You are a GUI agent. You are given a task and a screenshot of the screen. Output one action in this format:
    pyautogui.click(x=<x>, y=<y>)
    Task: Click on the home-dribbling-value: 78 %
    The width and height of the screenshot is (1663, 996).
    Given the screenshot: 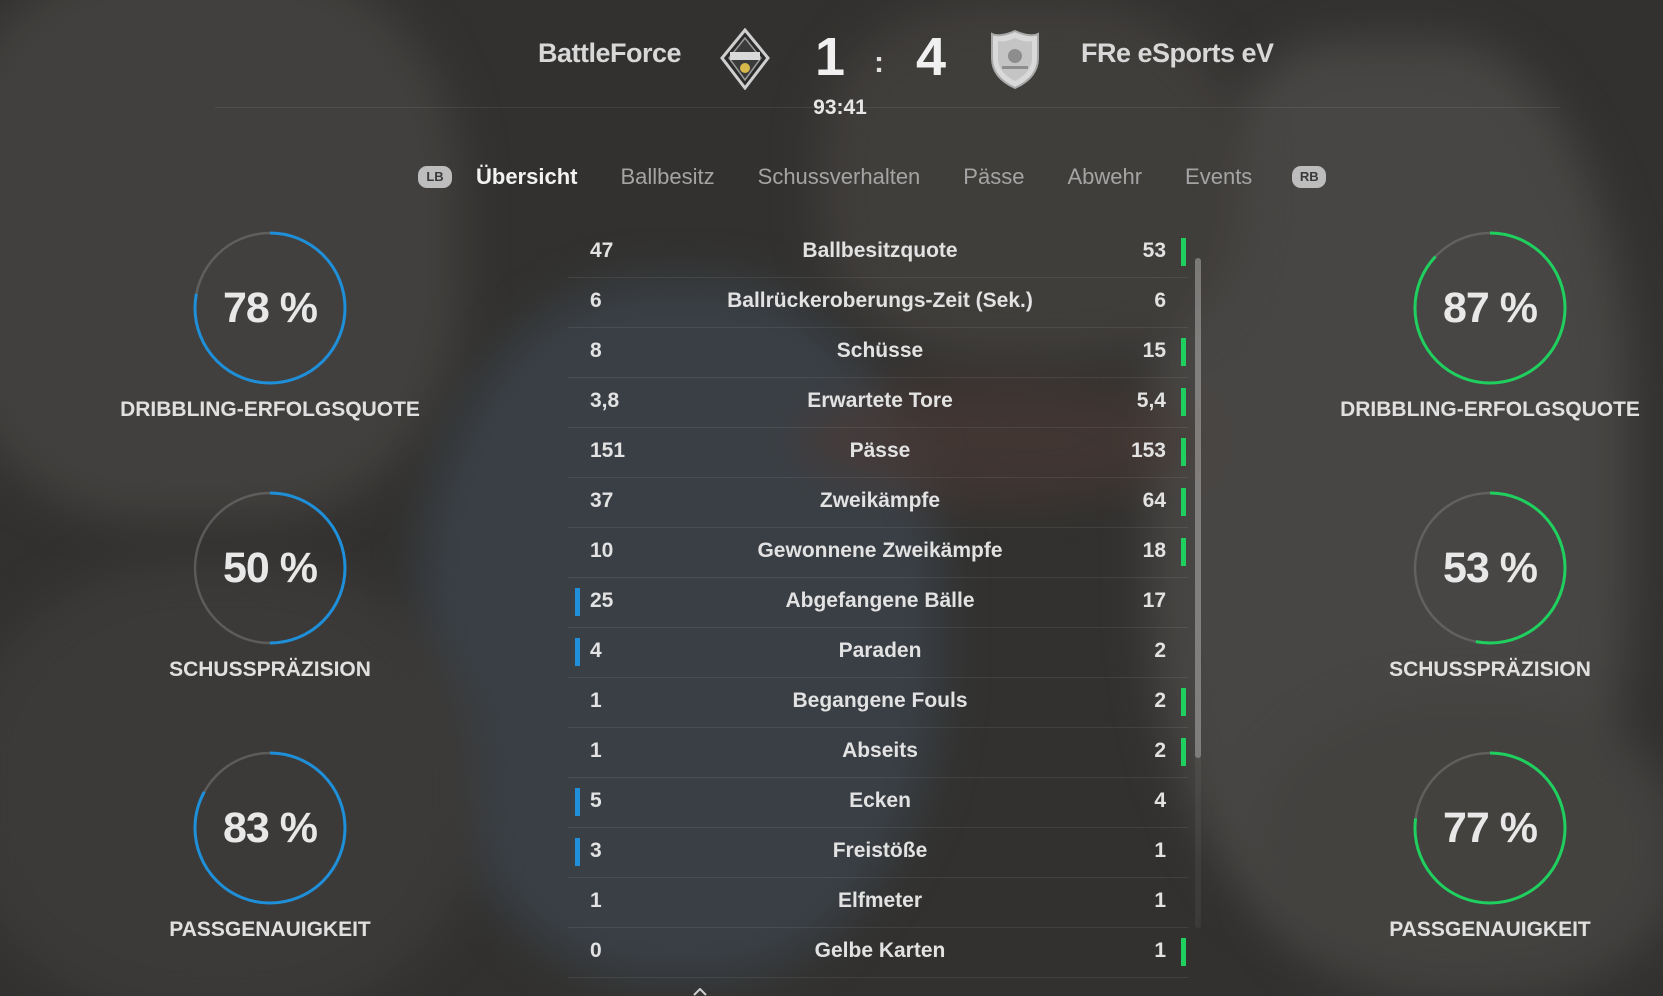 What is the action you would take?
    pyautogui.click(x=270, y=308)
    